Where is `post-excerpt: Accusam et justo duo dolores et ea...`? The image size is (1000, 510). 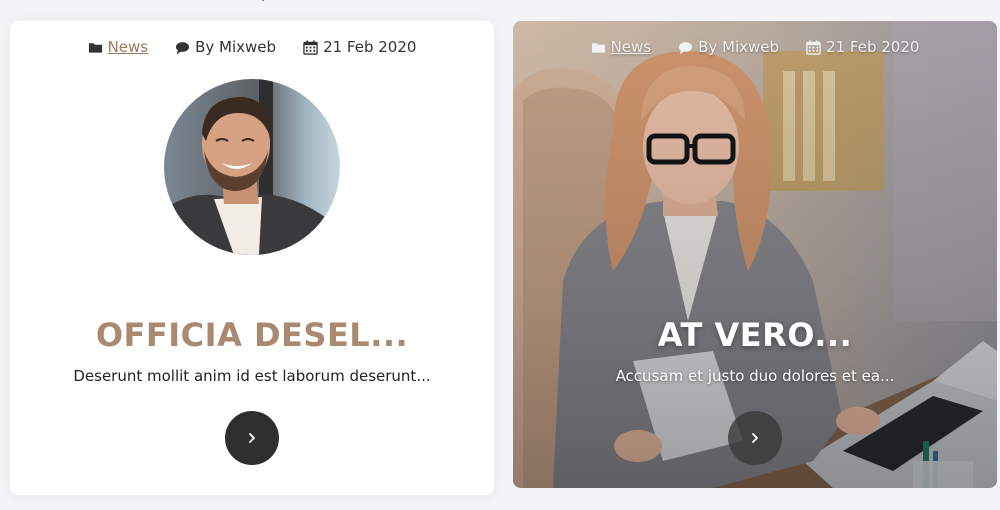 post-excerpt: Accusam et justo duo dolores et ea... is located at coordinates (755, 376).